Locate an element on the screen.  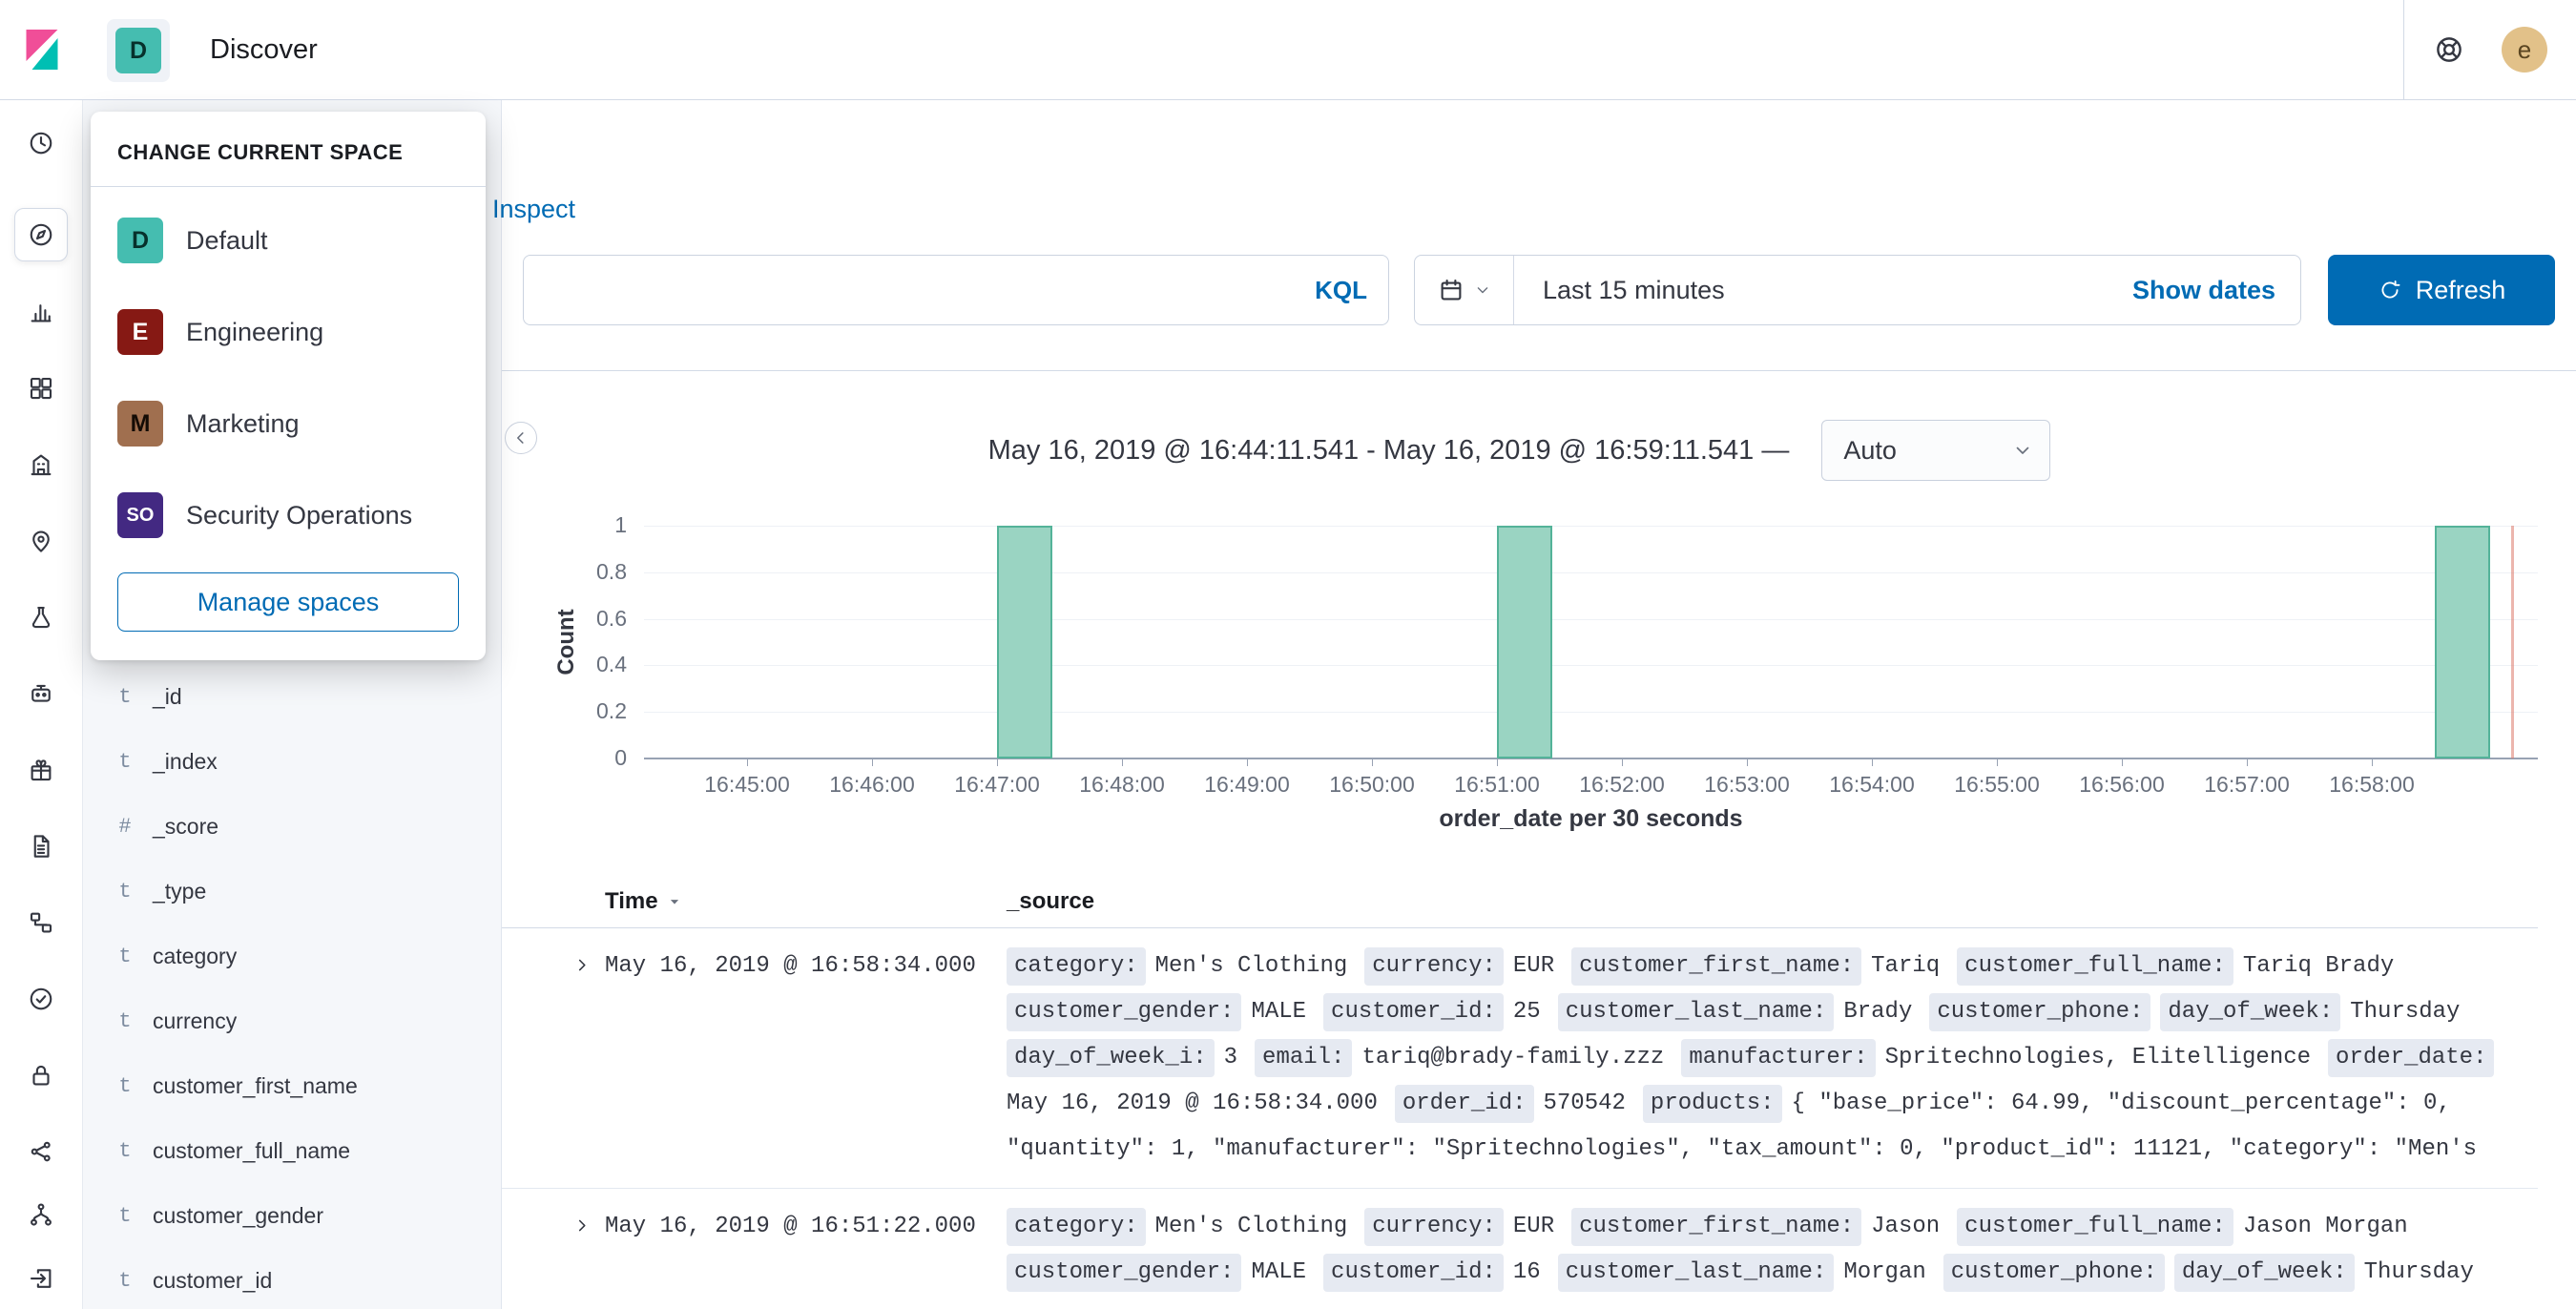
field-item-_score: # _score is located at coordinates (291, 826).